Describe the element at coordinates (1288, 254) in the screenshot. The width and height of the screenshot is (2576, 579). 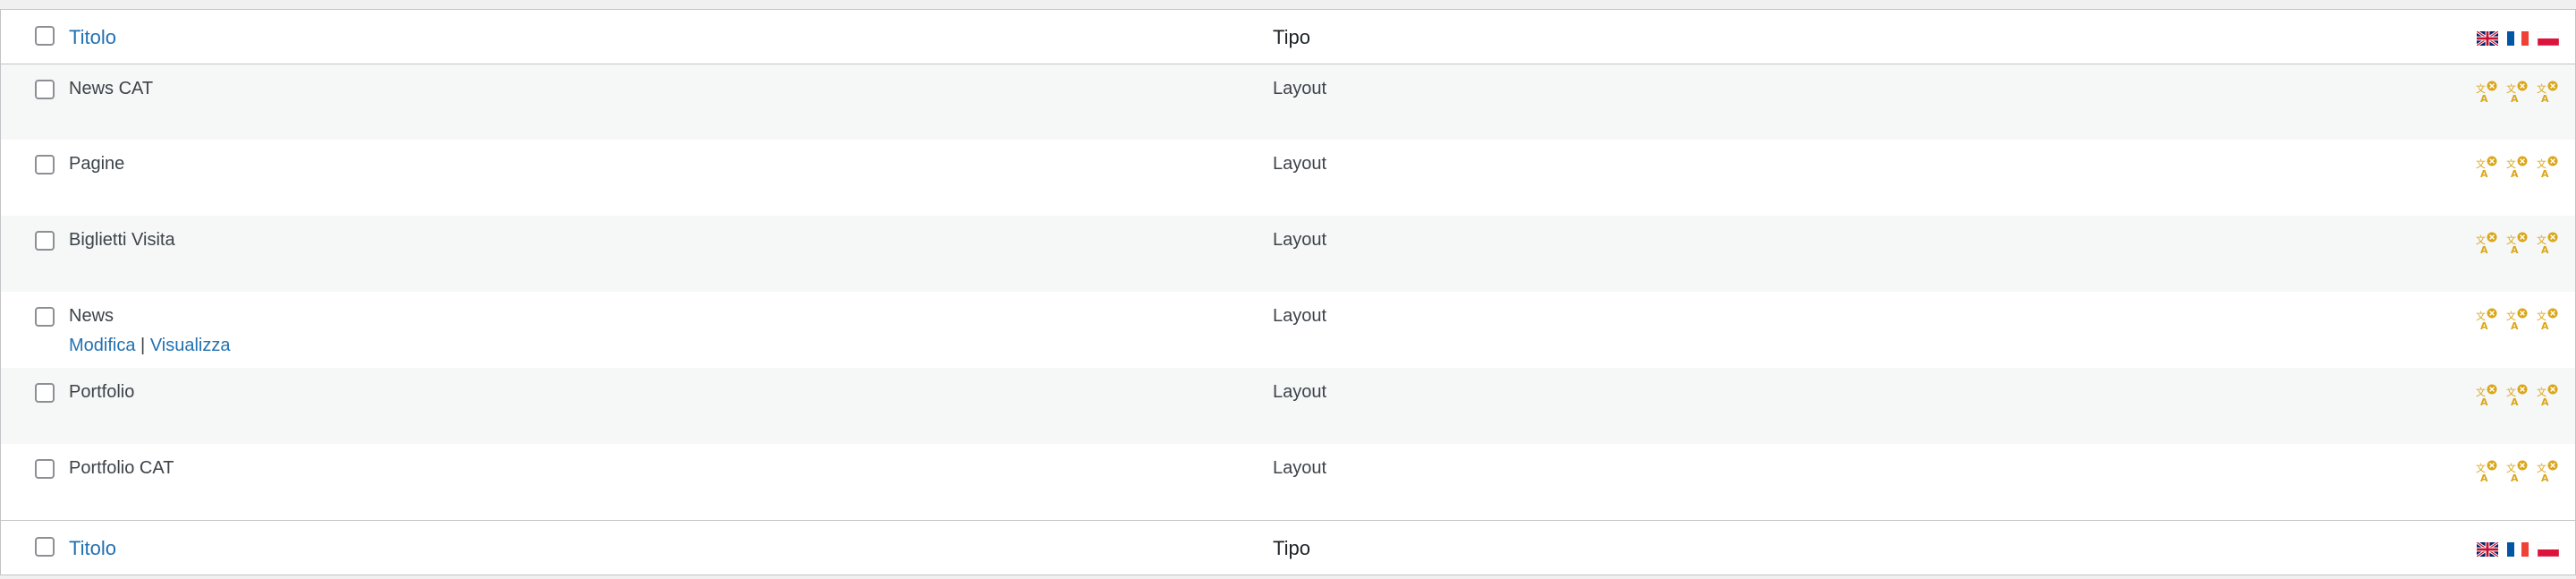
I see `table-row: Biglietti Visita Layout 文 A 文 A 文 A` at that location.